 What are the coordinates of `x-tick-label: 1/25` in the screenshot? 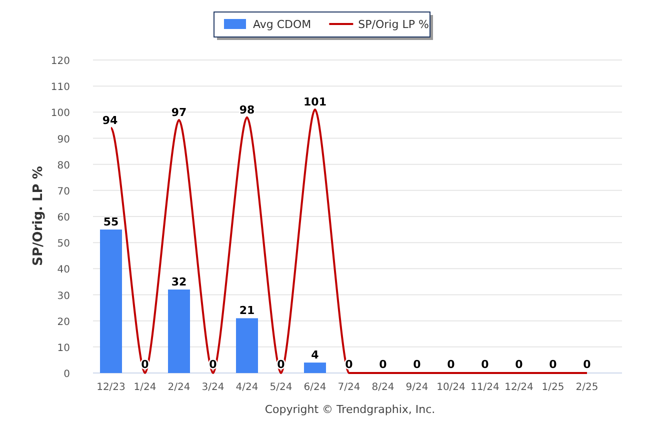 It's located at (553, 387).